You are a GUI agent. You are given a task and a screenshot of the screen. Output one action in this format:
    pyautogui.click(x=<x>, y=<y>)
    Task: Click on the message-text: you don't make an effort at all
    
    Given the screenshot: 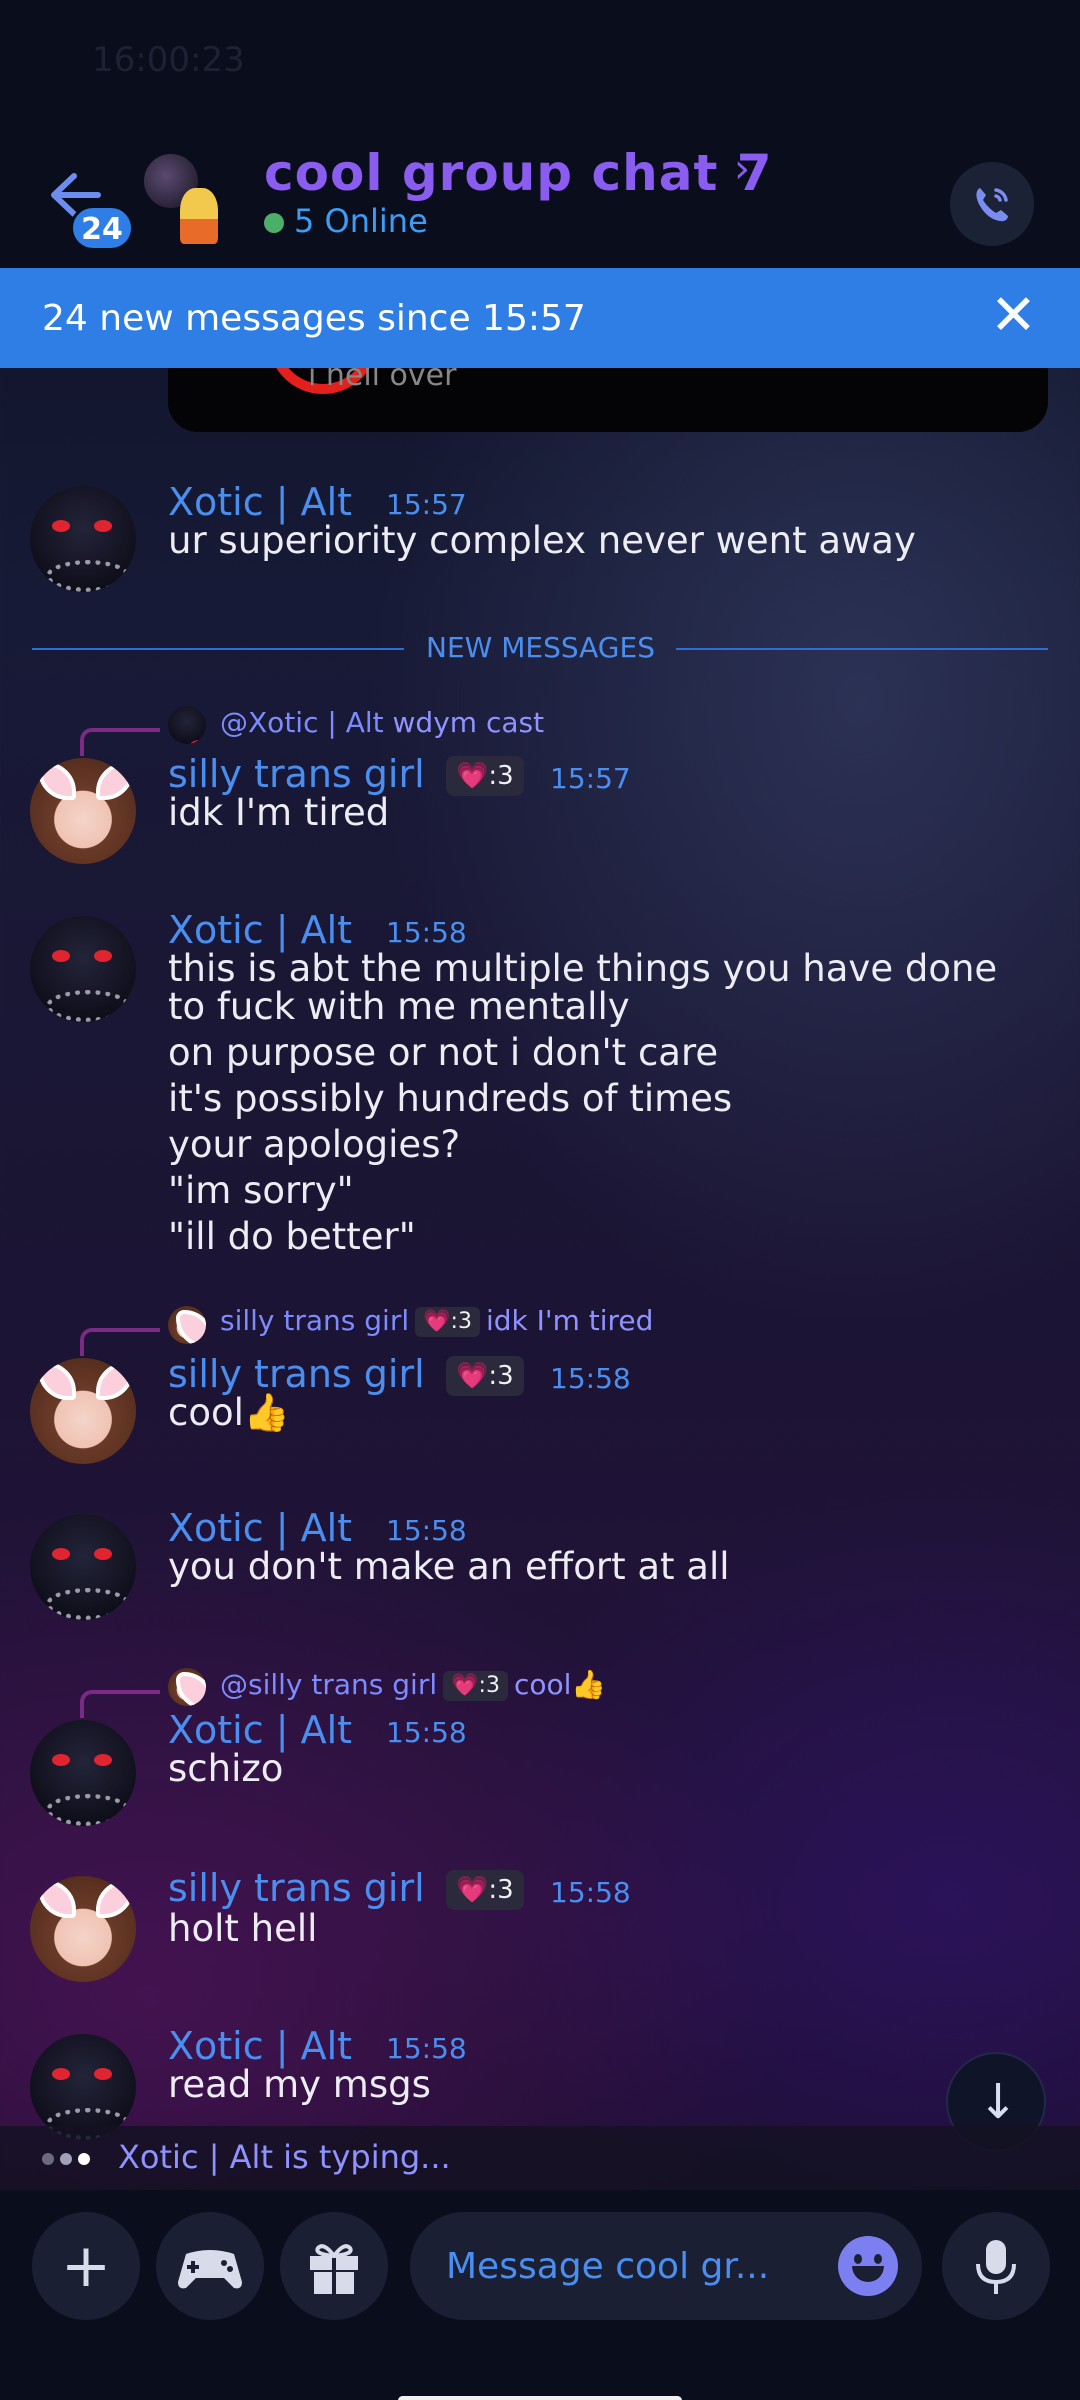 What is the action you would take?
    pyautogui.click(x=449, y=1566)
    